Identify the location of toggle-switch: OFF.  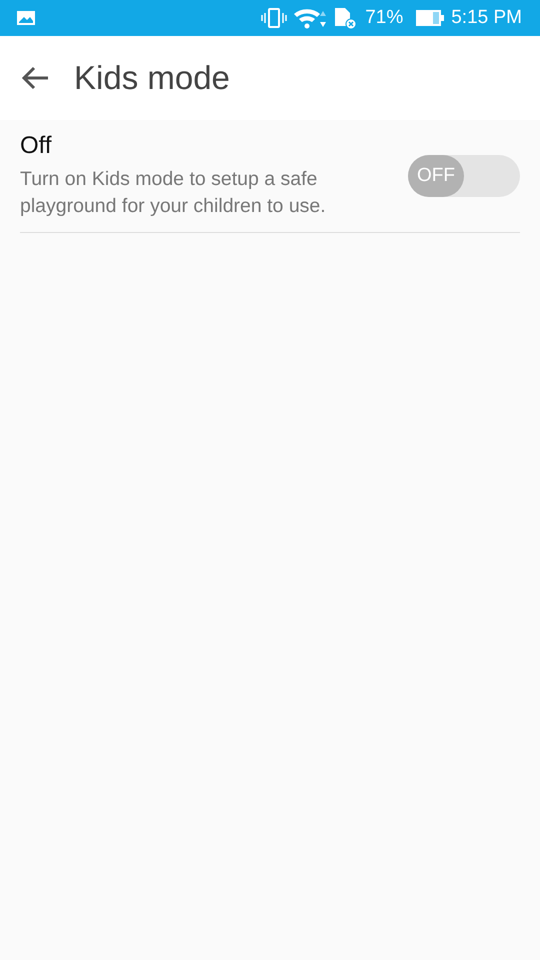
(464, 176).